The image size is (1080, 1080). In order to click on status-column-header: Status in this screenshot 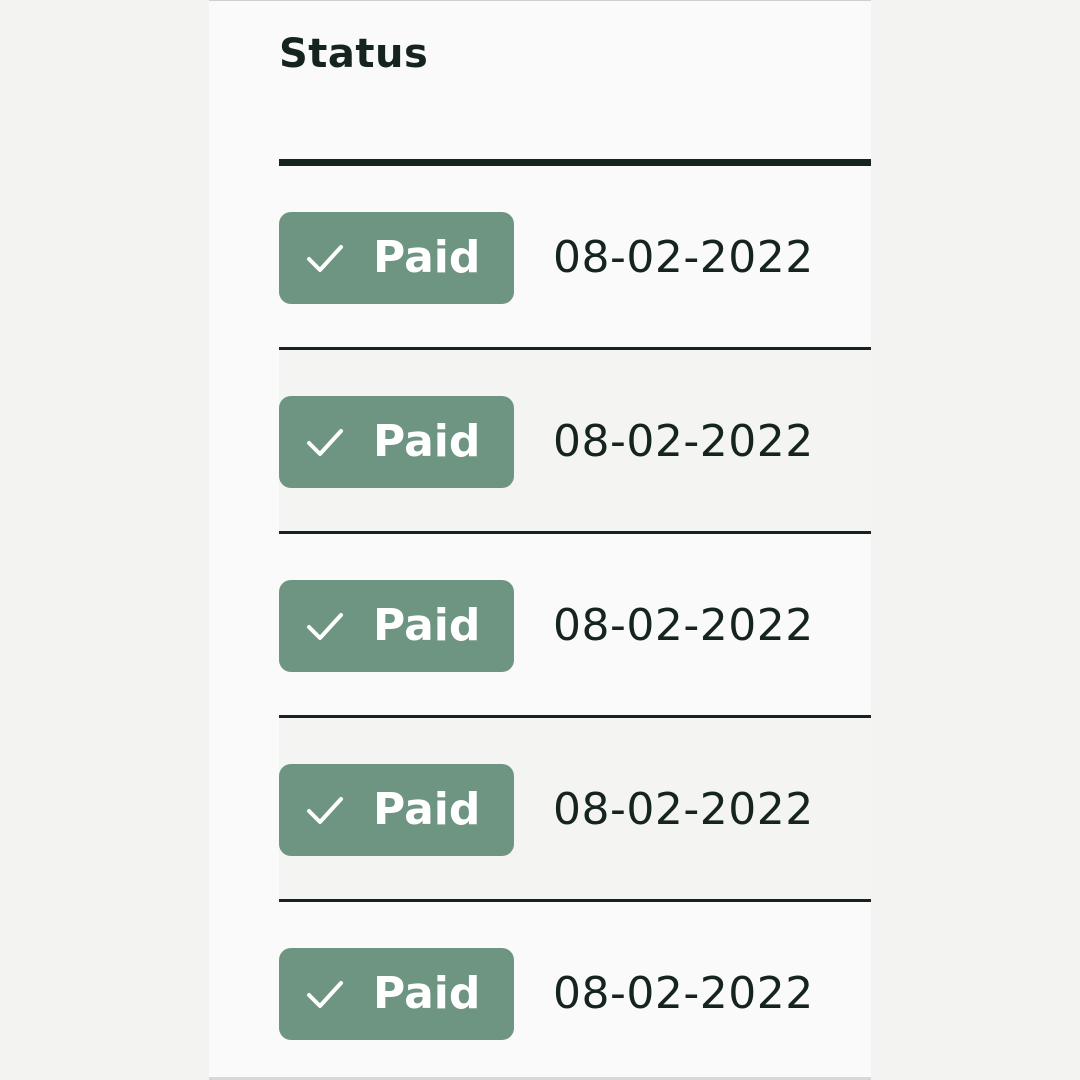, I will do `click(354, 54)`.